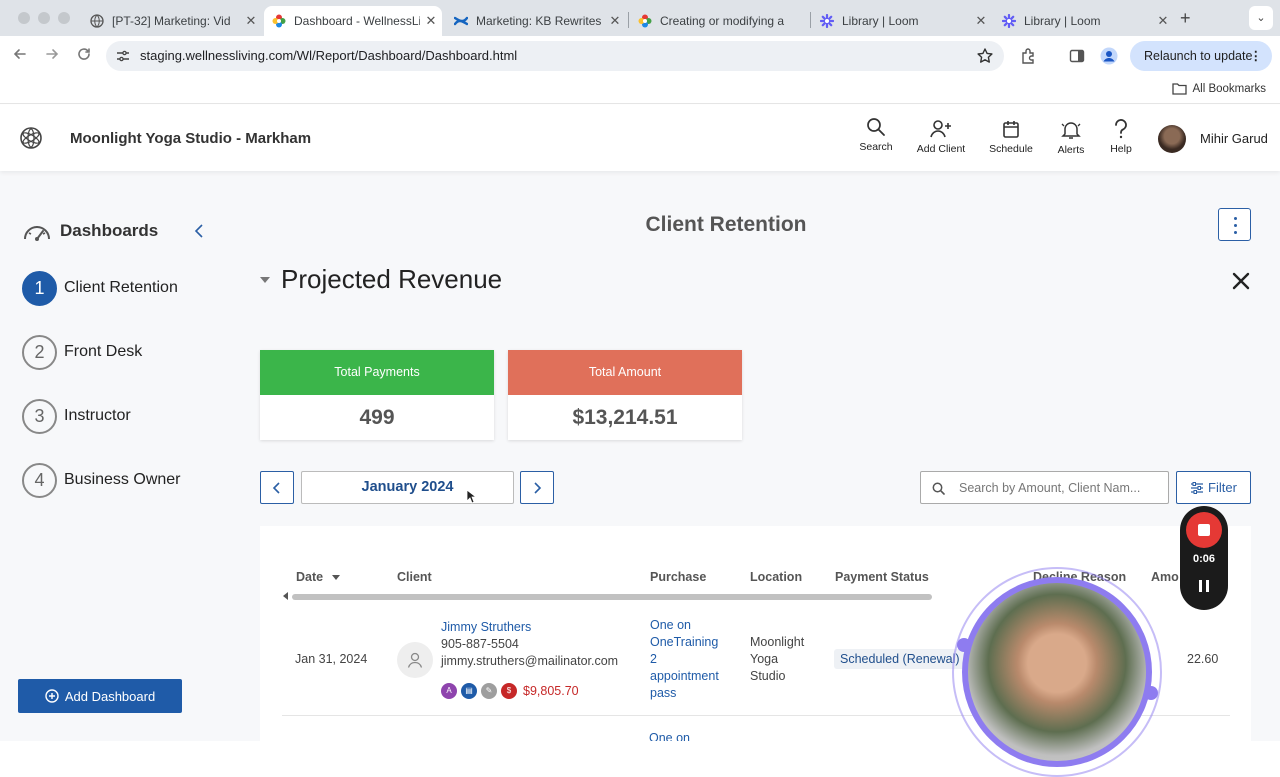  What do you see at coordinates (726, 224) in the screenshot?
I see `page-title: Client Retention` at bounding box center [726, 224].